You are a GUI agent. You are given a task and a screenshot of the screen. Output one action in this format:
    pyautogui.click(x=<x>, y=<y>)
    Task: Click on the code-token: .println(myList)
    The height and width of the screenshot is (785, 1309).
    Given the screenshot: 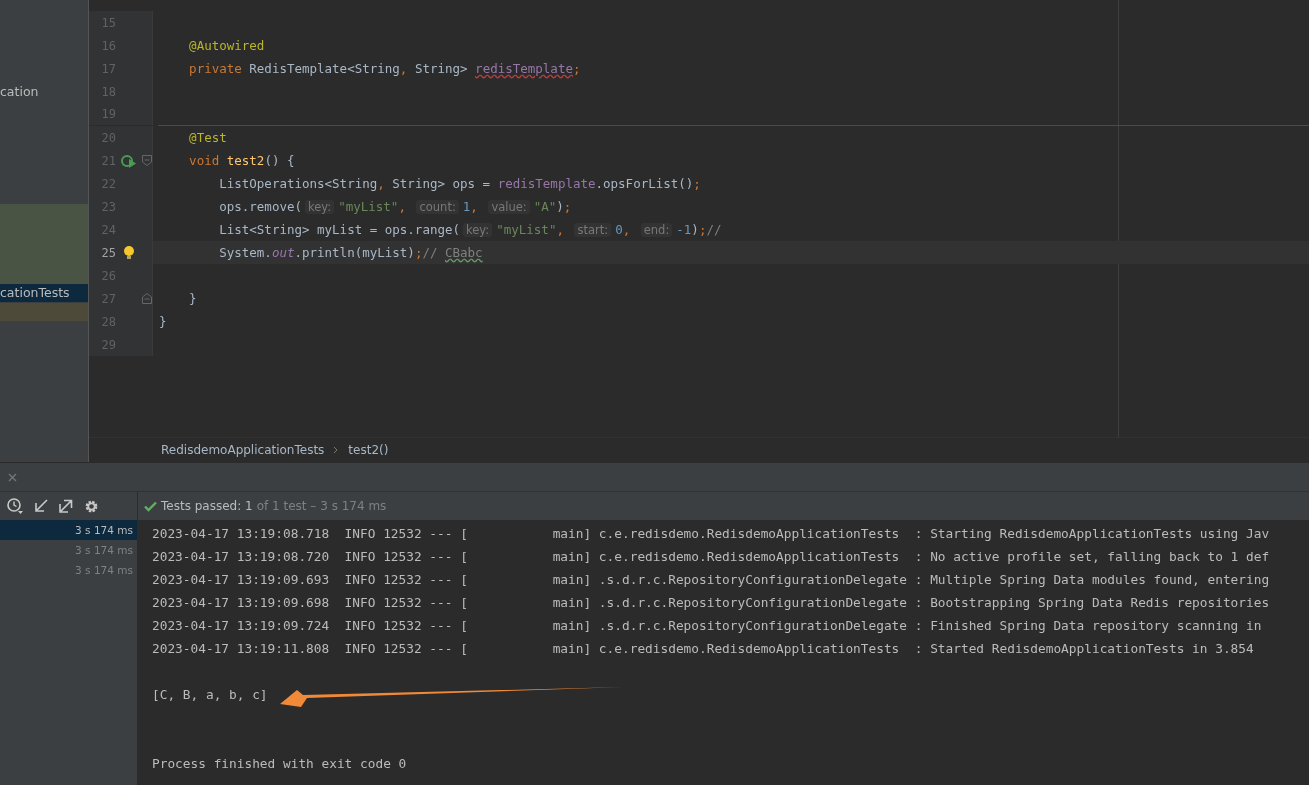 What is the action you would take?
    pyautogui.click(x=354, y=252)
    